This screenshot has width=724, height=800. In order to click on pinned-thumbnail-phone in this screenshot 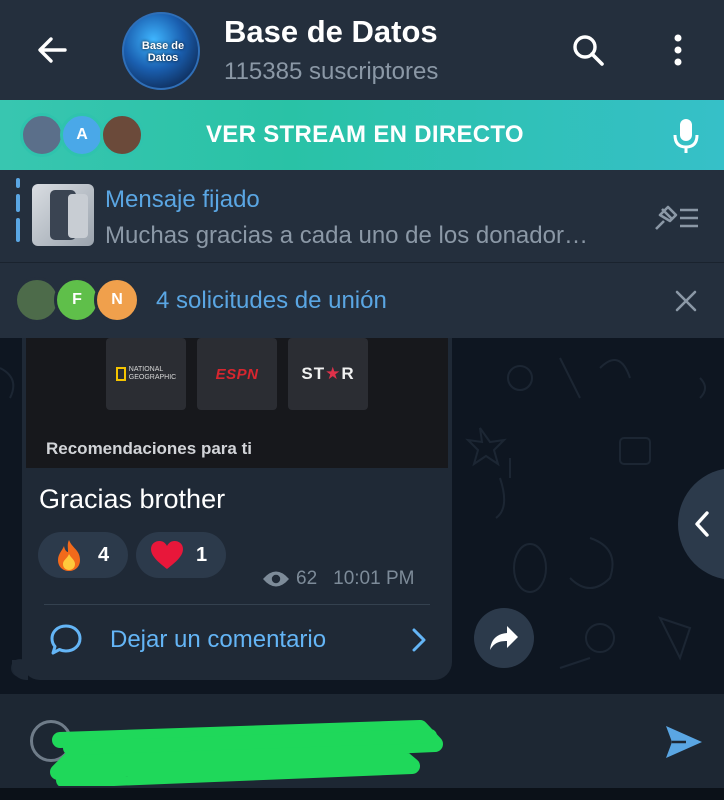, I will do `click(78, 216)`.